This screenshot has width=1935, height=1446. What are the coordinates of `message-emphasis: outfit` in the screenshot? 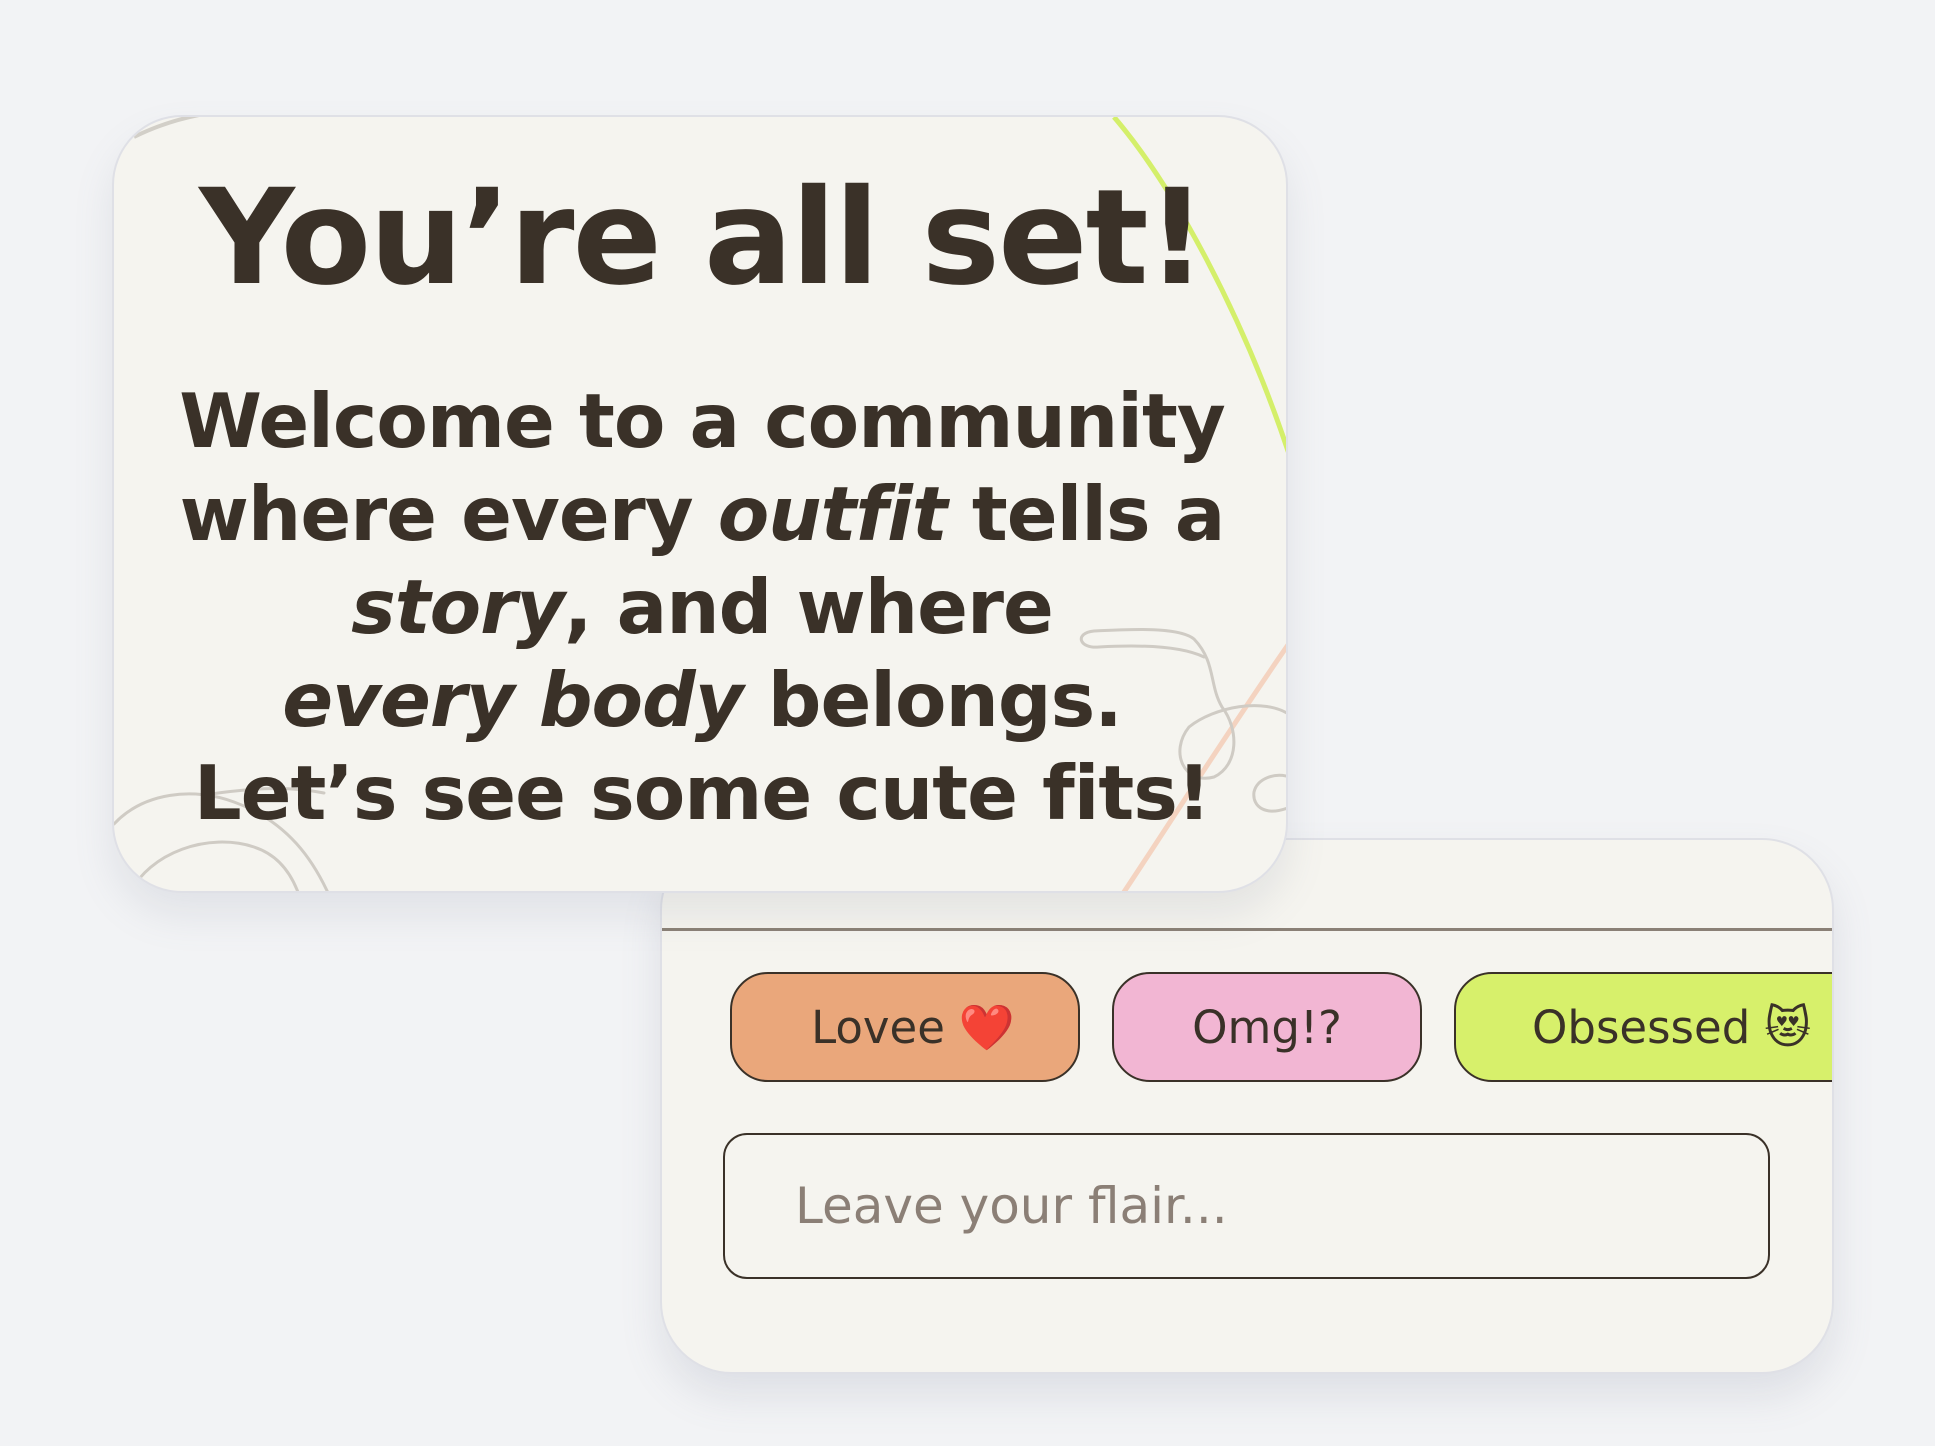 It's located at (832, 514).